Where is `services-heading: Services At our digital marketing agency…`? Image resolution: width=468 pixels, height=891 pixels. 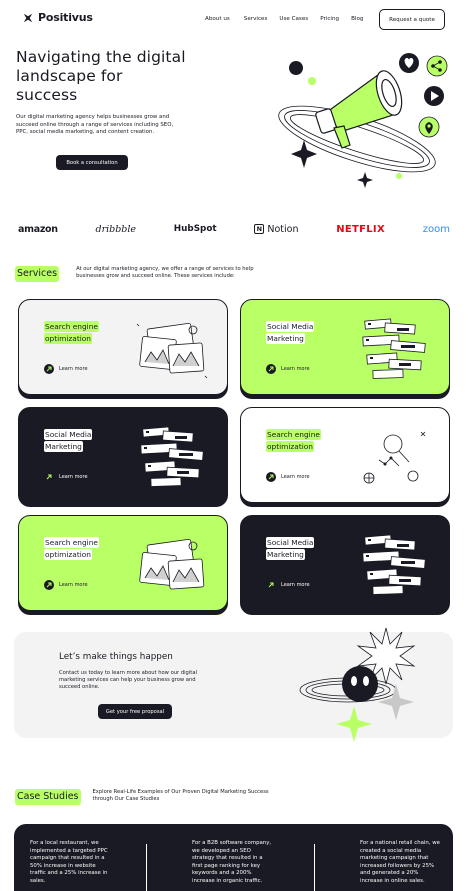 services-heading: Services At our digital marketing agency… is located at coordinates (140, 274).